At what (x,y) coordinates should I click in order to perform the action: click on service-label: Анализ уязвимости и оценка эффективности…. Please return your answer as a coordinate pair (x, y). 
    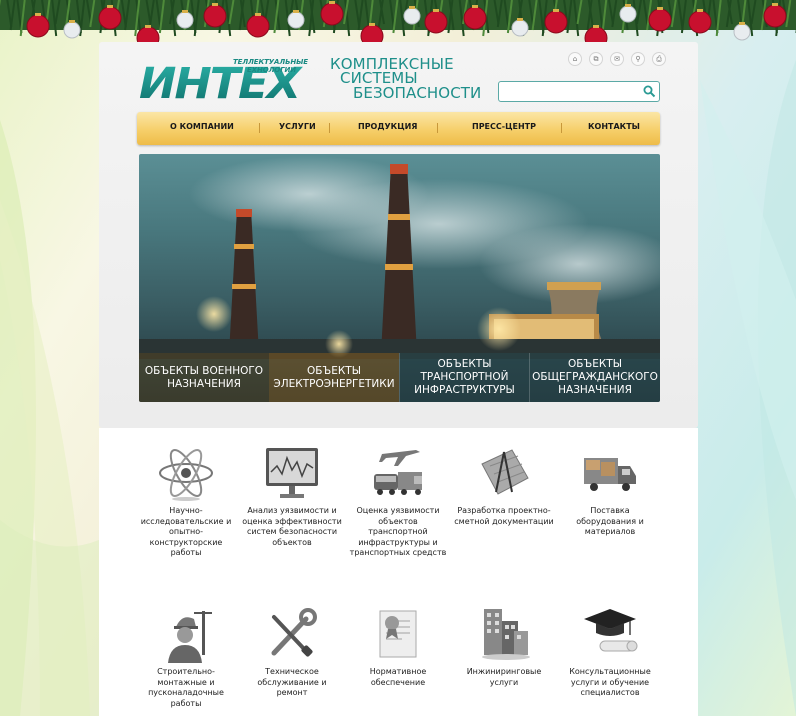
    Looking at the image, I should click on (292, 526).